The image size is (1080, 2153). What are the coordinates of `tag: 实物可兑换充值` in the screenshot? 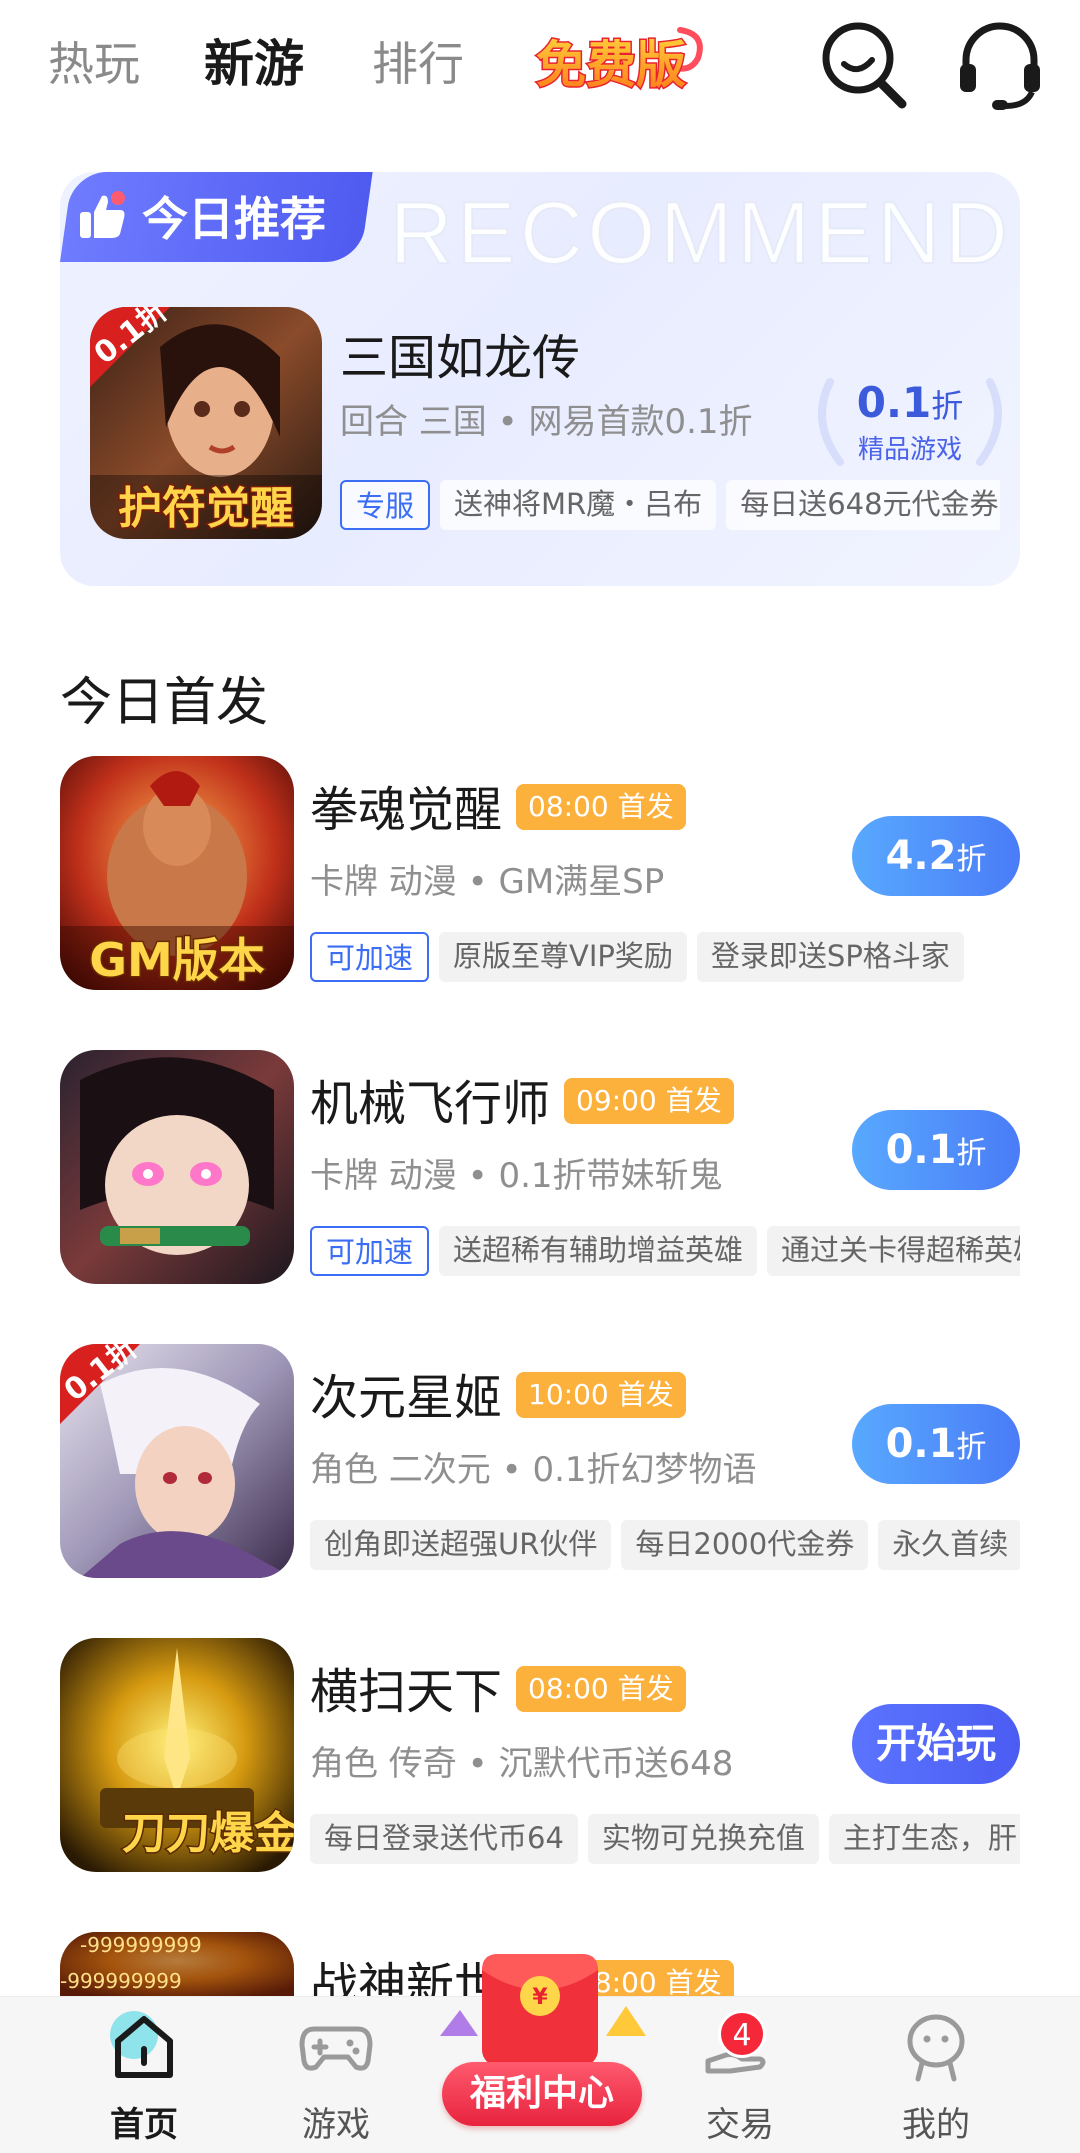 It's located at (703, 1839).